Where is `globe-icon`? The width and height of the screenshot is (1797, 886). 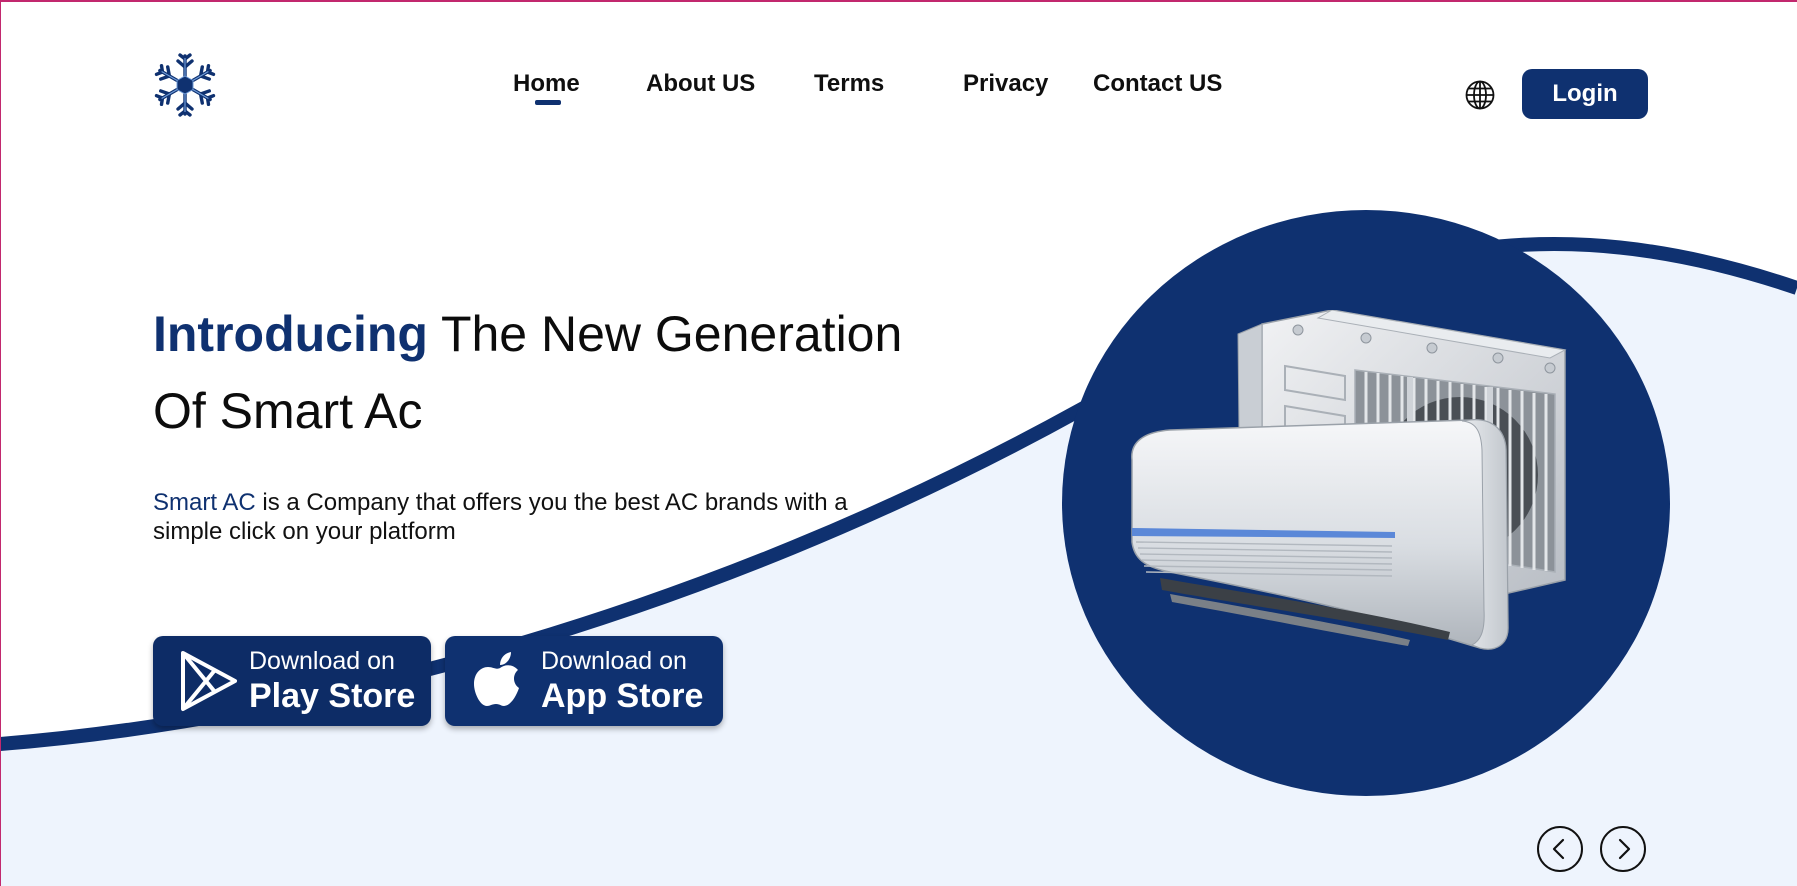 globe-icon is located at coordinates (1480, 95).